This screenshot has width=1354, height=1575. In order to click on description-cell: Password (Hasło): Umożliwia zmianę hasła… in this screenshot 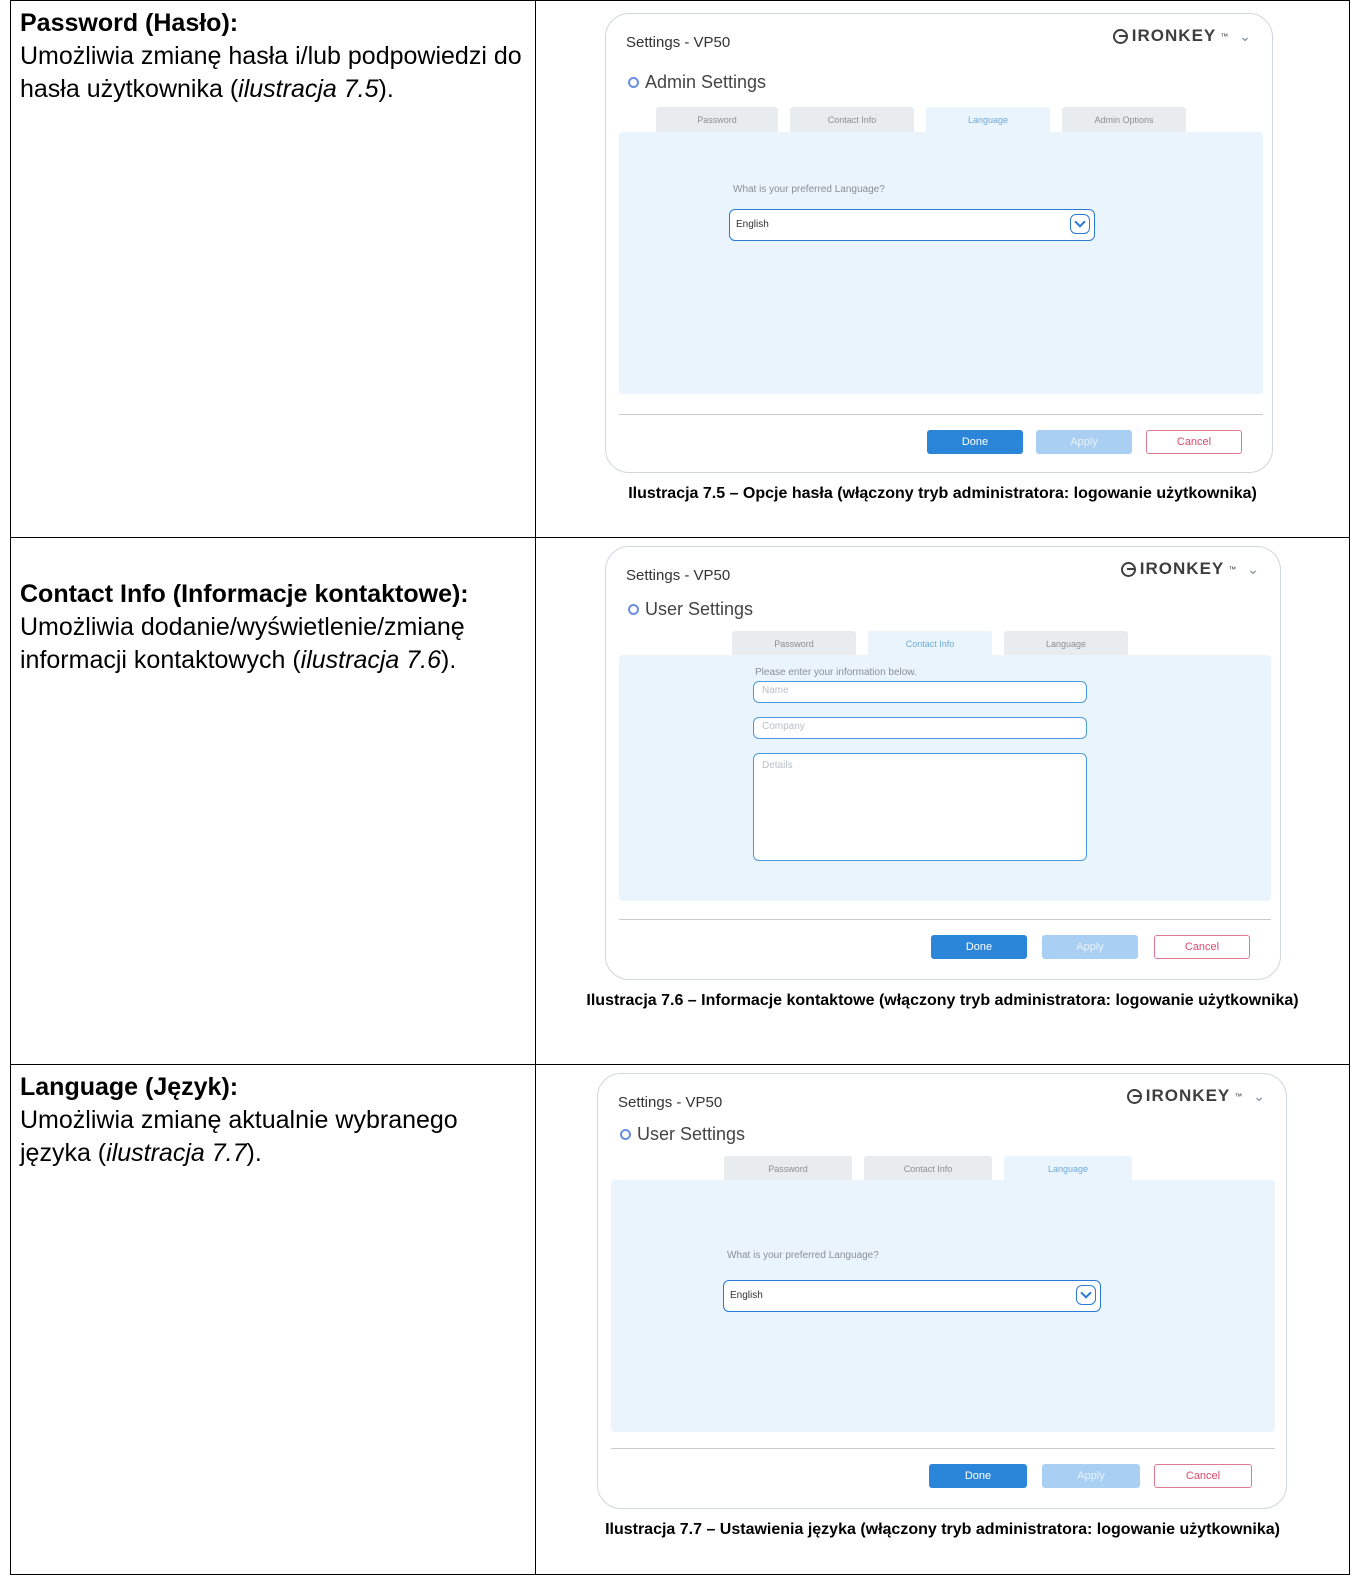, I will do `click(273, 269)`.